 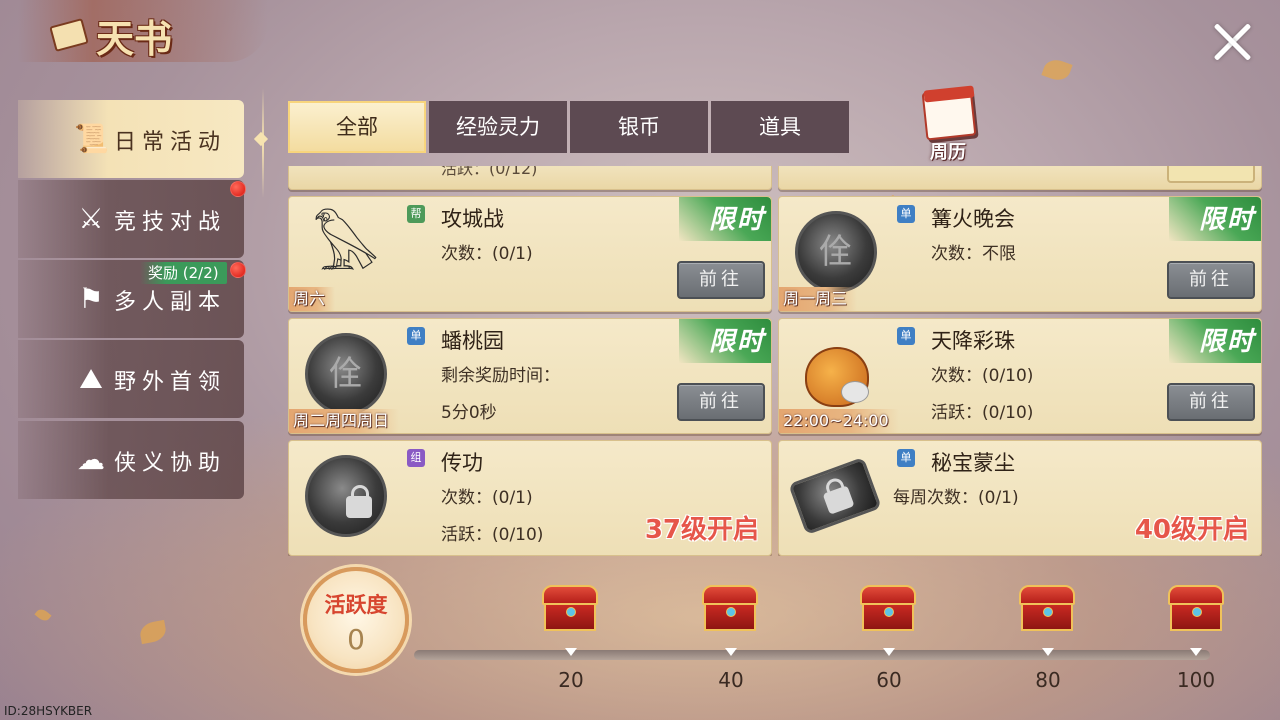 I want to click on activity-progress-bar, so click(x=812, y=655).